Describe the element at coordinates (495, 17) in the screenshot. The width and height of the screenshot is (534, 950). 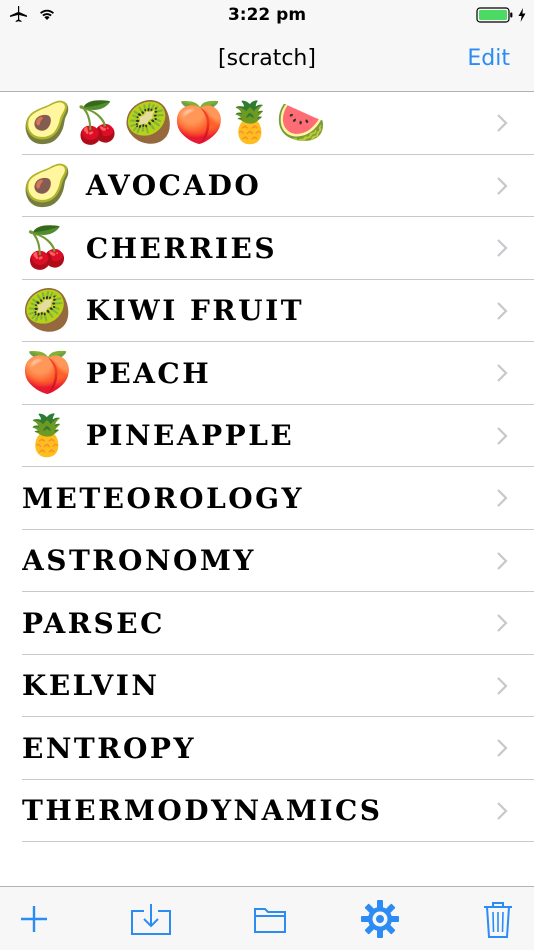
I see `battery-icon` at that location.